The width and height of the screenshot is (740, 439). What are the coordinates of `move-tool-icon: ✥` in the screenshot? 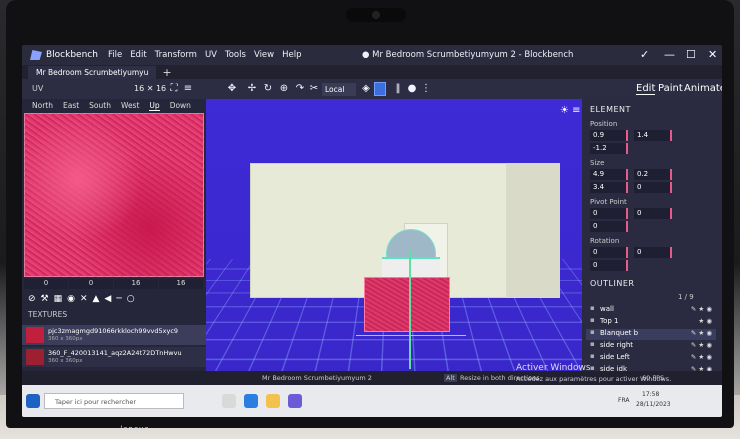 It's located at (232, 89).